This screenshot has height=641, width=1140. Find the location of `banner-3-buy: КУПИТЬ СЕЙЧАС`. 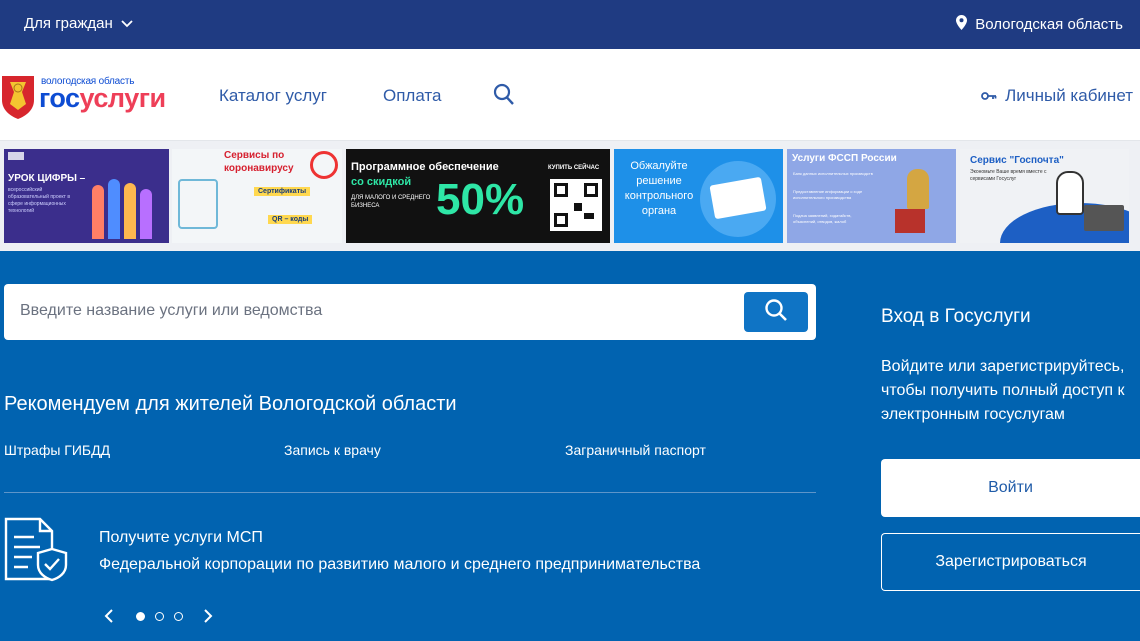

banner-3-buy: КУПИТЬ СЕЙЧАС is located at coordinates (574, 168).